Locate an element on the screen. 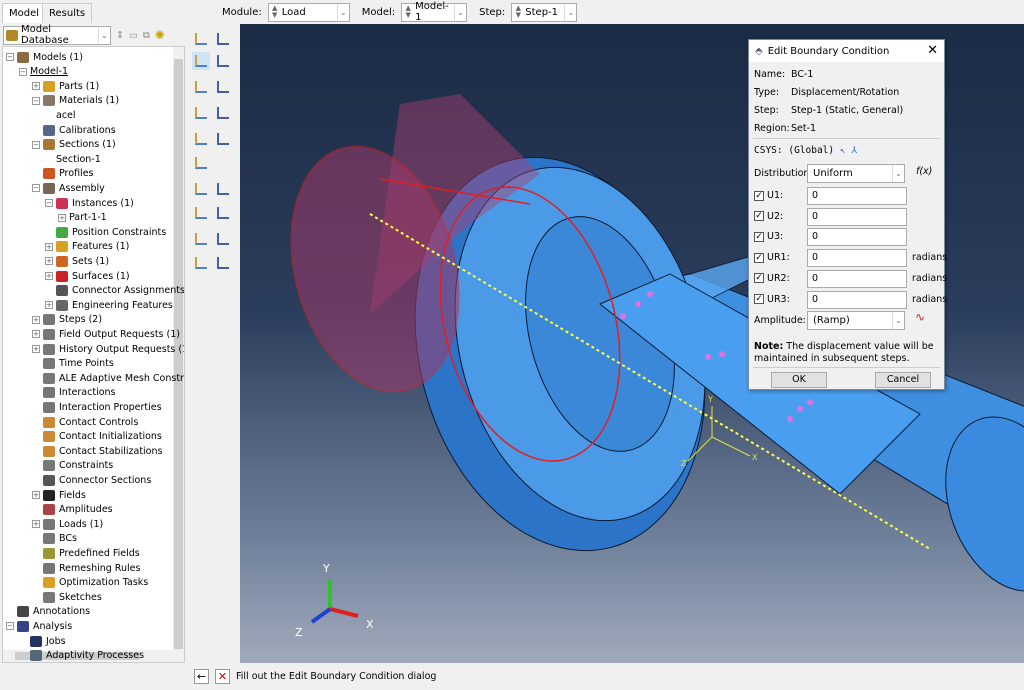  distribution-select: Uniform ⌄ is located at coordinates (856, 173).